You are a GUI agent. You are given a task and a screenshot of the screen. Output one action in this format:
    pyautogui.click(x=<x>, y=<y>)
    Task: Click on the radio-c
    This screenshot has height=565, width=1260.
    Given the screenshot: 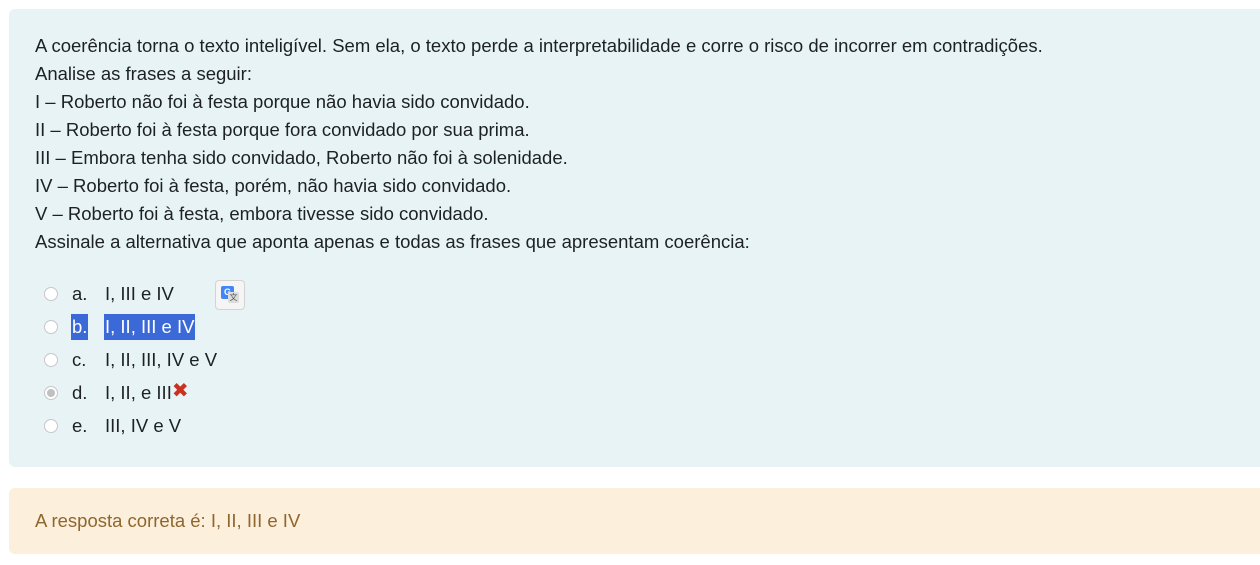 What is the action you would take?
    pyautogui.click(x=51, y=360)
    